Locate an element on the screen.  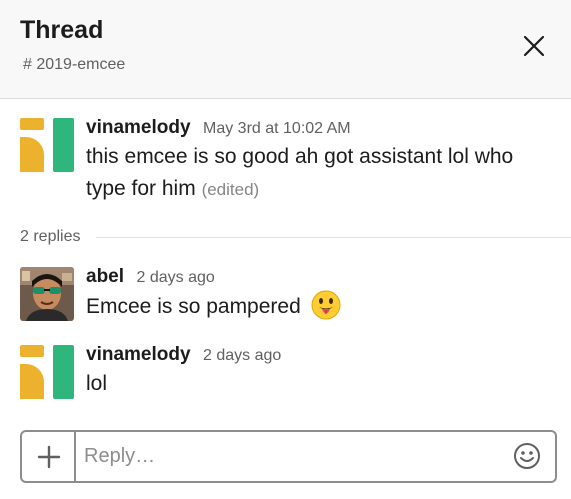
emoji-picker-button is located at coordinates (527, 456).